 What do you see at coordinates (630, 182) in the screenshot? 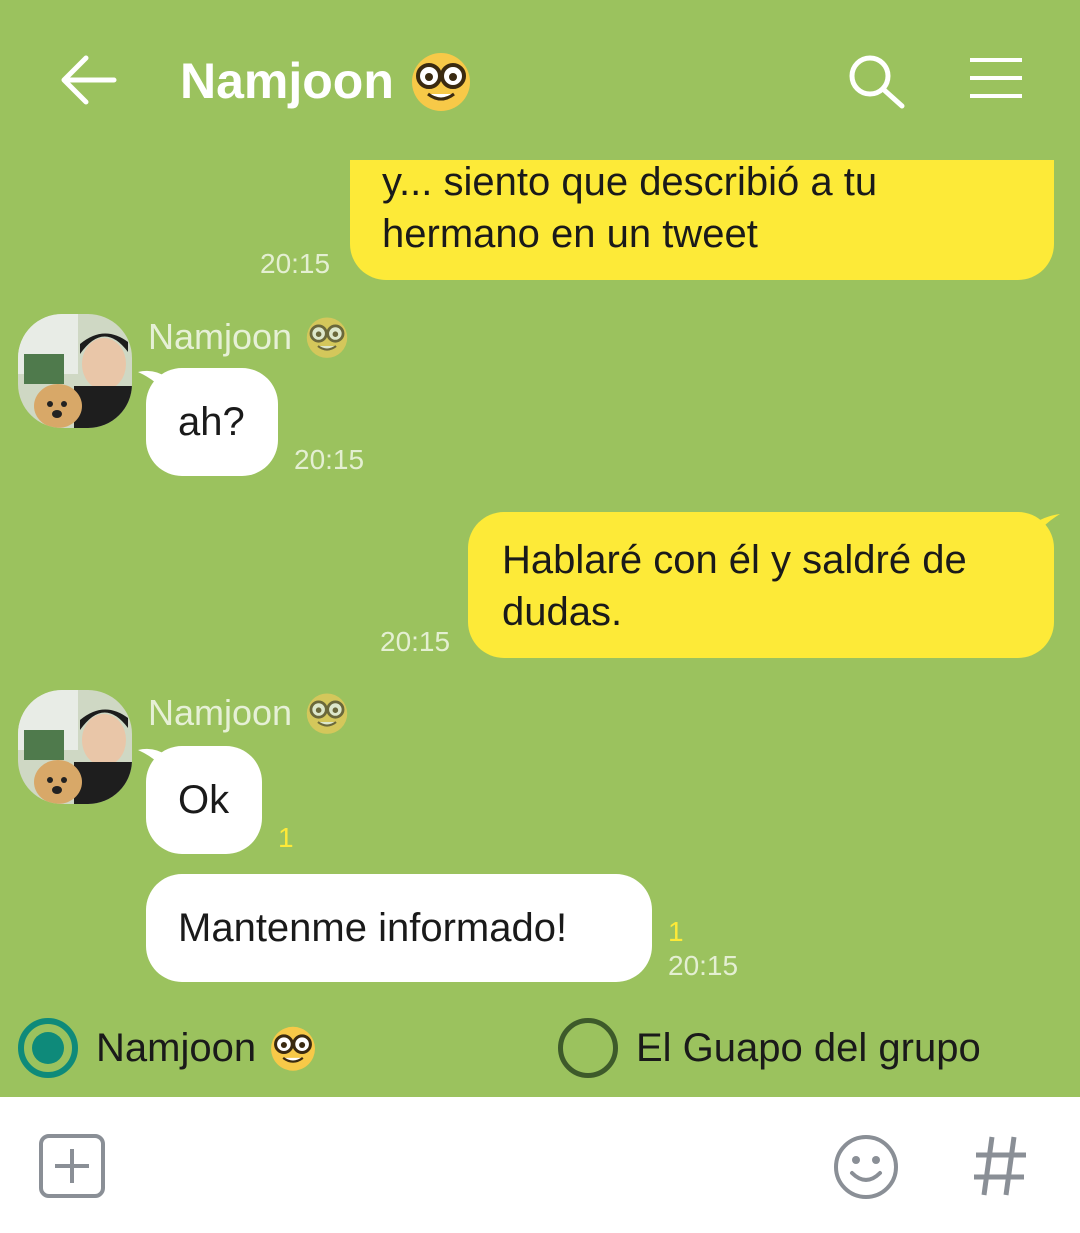
I see `message-text-line: y... siento que describió a tu` at bounding box center [630, 182].